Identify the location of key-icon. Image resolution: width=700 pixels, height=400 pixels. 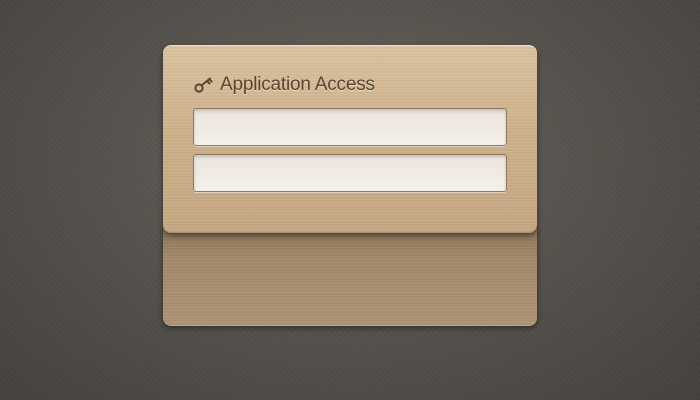
(204, 85).